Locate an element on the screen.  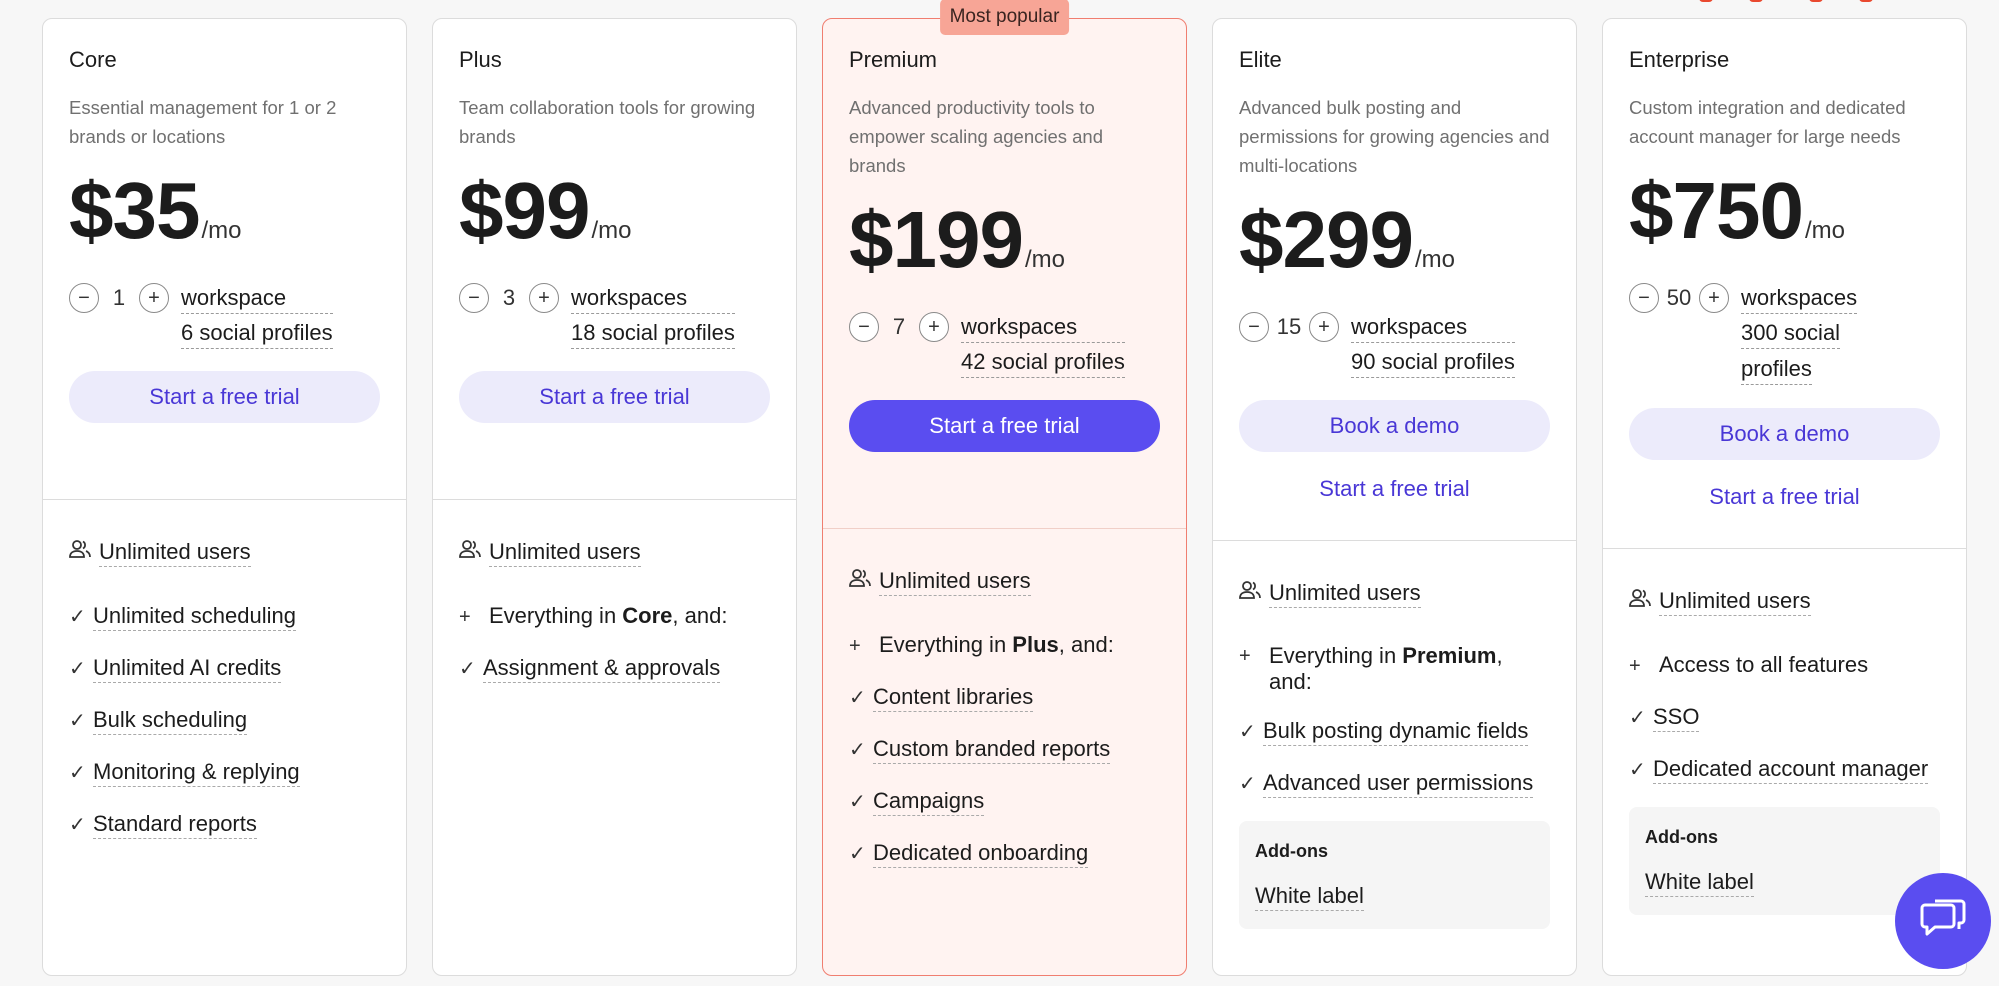
feature-item: ✓ Monitoring & replying is located at coordinates (224, 773).